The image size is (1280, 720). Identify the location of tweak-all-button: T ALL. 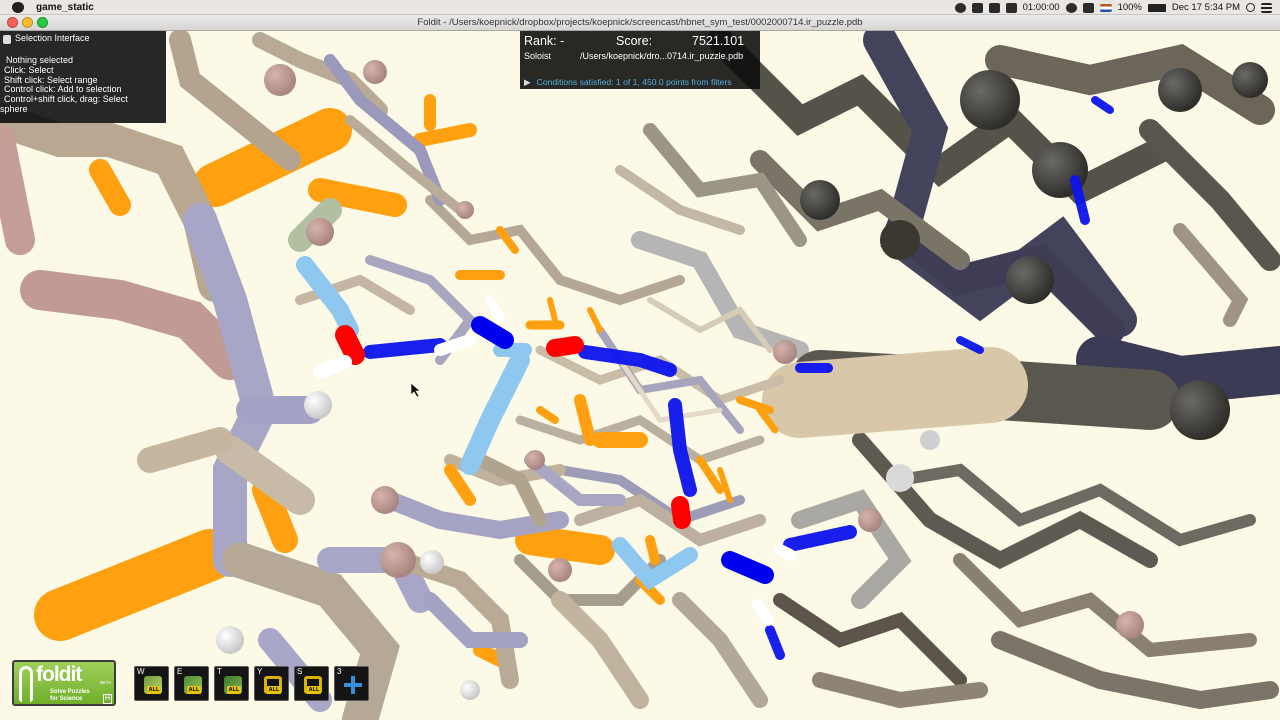
(231, 683).